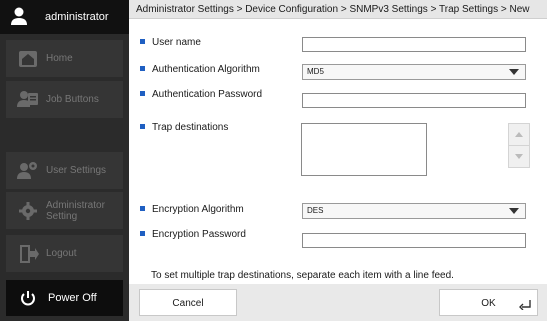 This screenshot has height=321, width=547. I want to click on admin-gear-icon, so click(28, 211).